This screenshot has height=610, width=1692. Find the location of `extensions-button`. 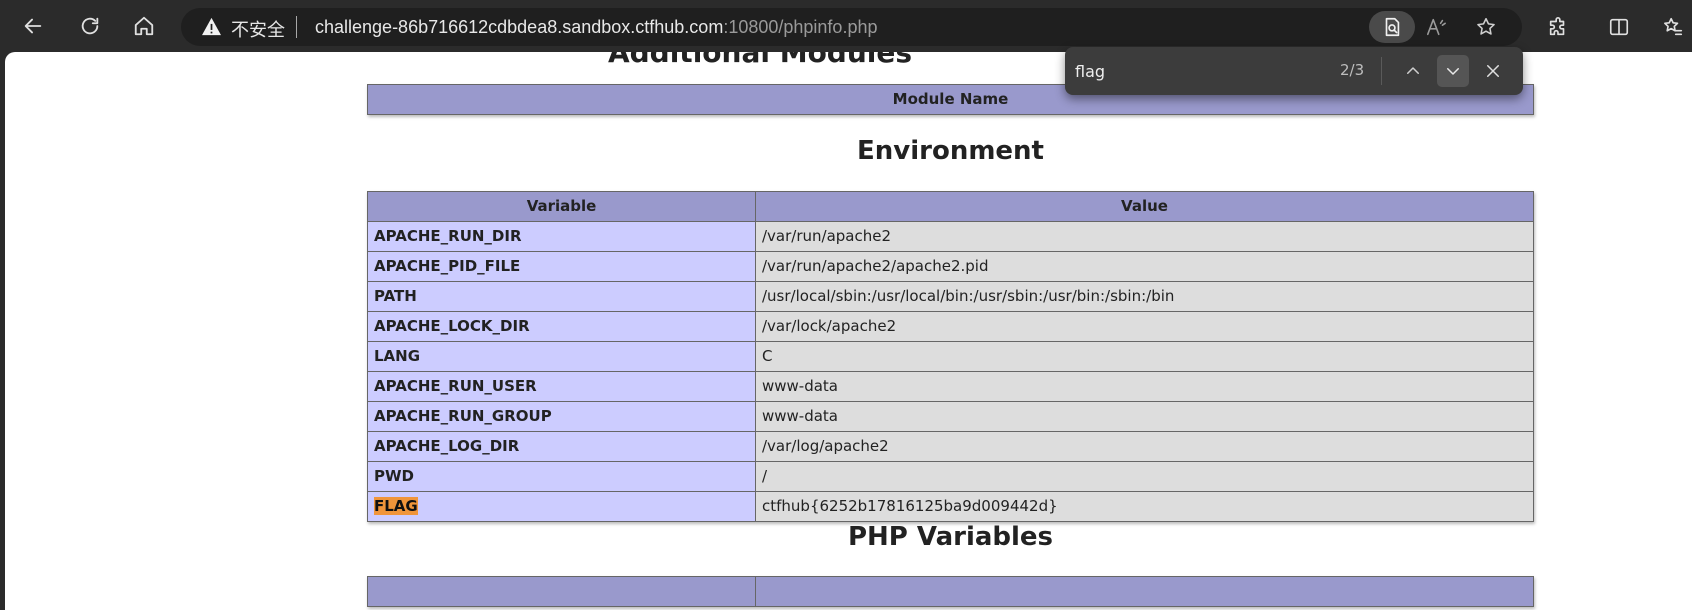

extensions-button is located at coordinates (1558, 27).